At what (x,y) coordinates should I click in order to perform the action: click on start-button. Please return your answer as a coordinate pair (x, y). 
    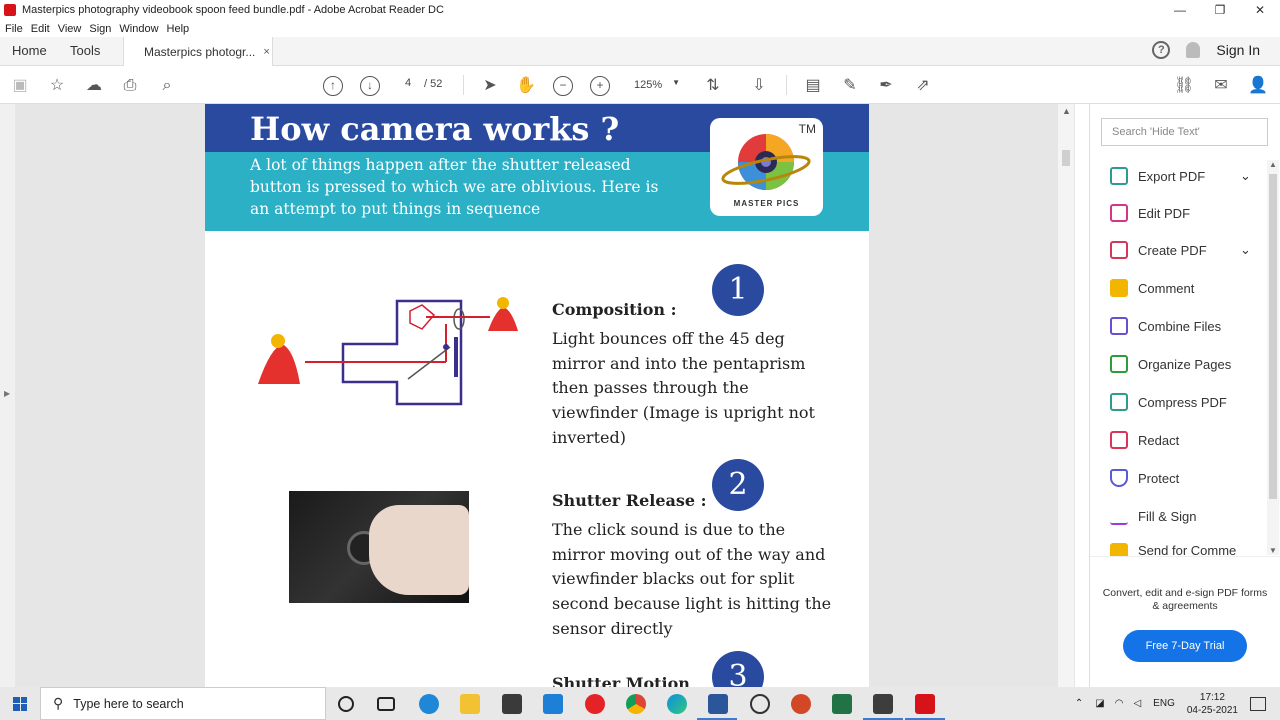
    Looking at the image, I should click on (20, 703).